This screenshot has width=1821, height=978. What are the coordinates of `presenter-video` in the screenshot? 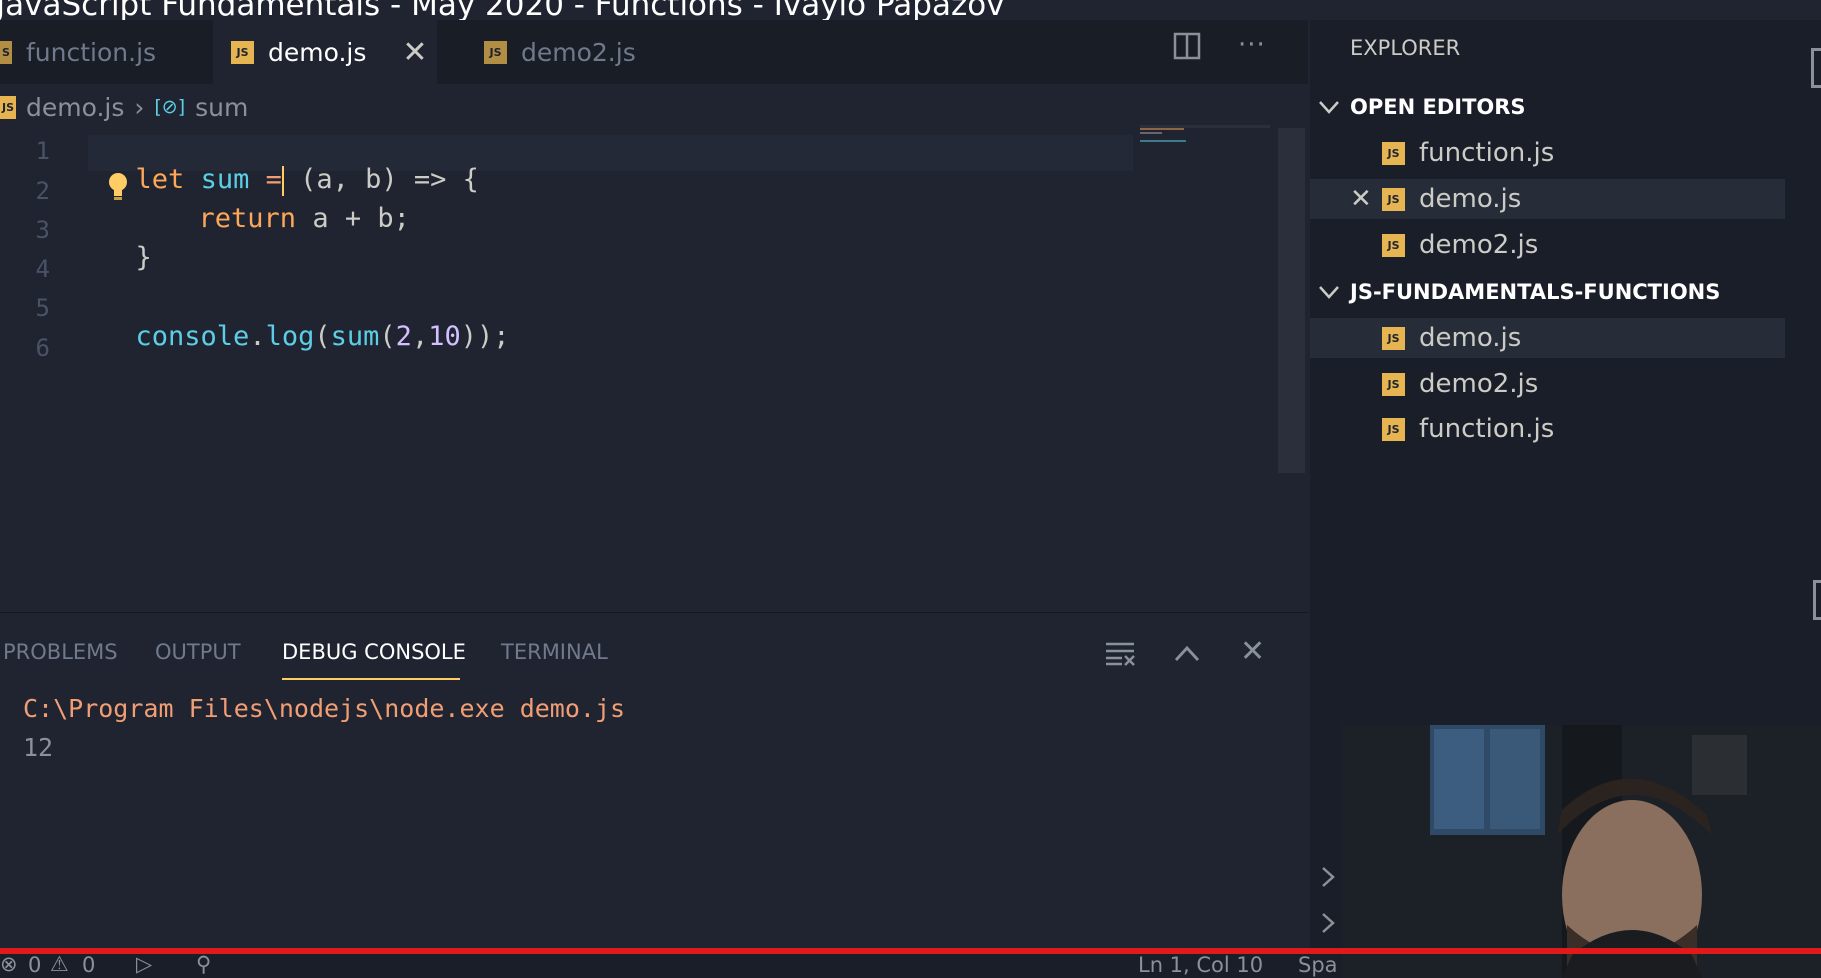 It's located at (1581, 851).